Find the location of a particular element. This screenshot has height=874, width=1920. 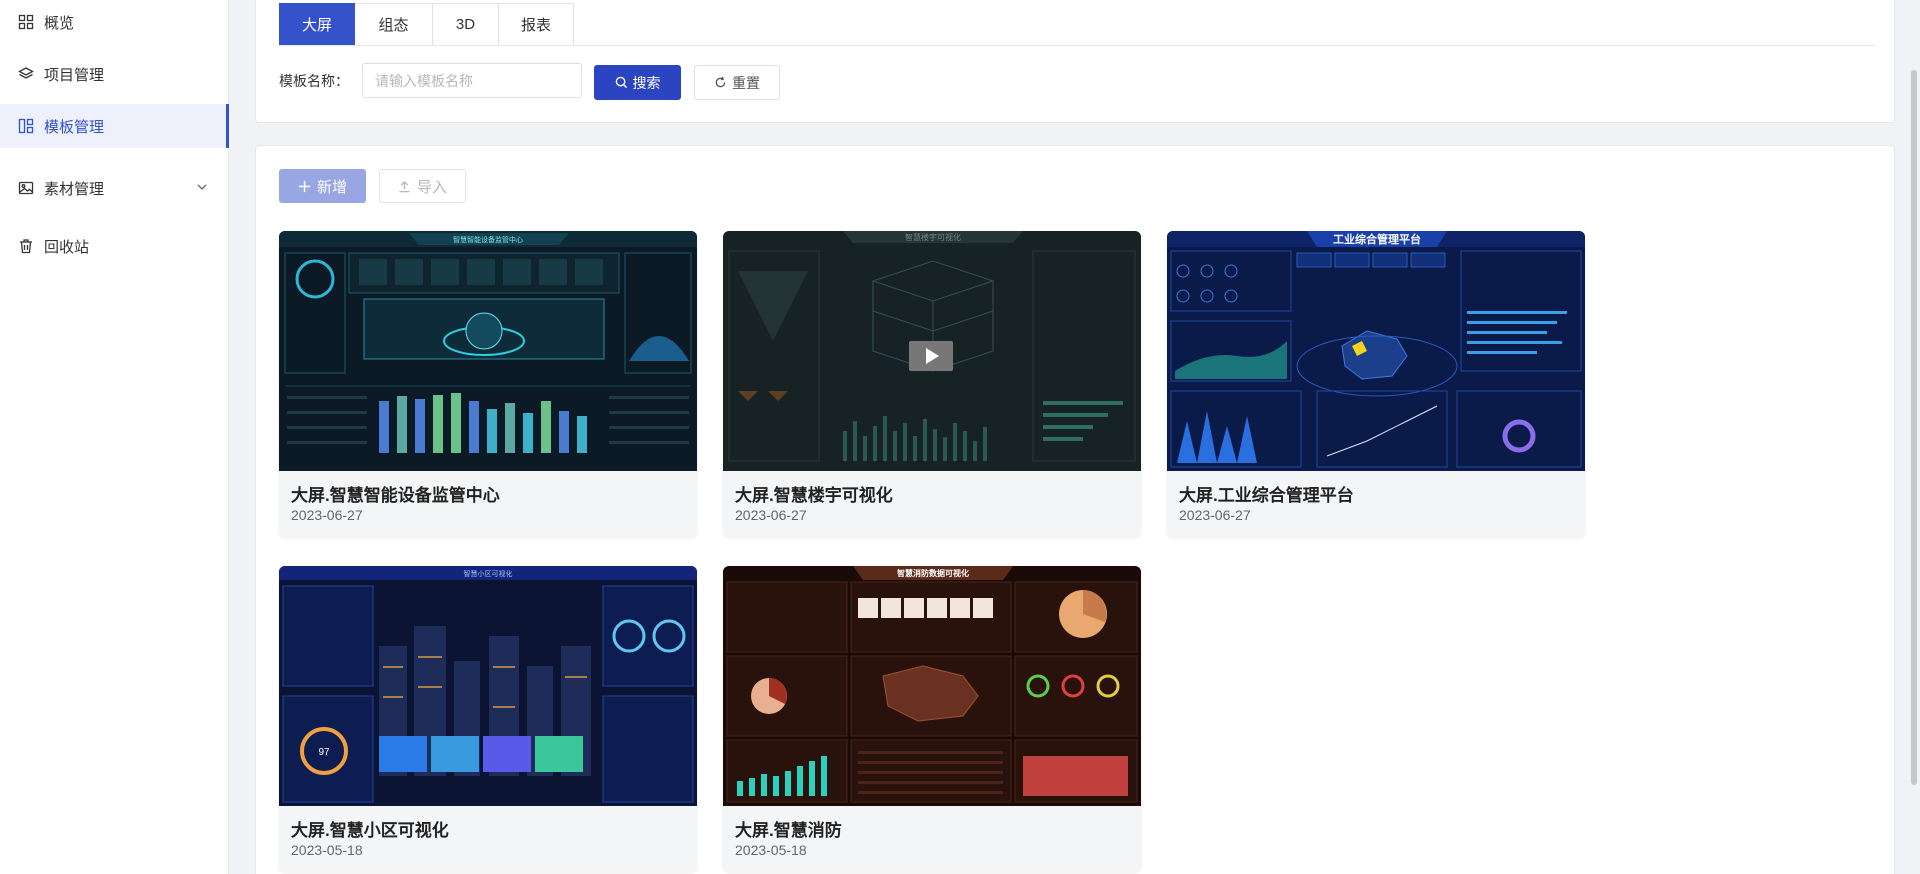

template-name-input is located at coordinates (472, 80).